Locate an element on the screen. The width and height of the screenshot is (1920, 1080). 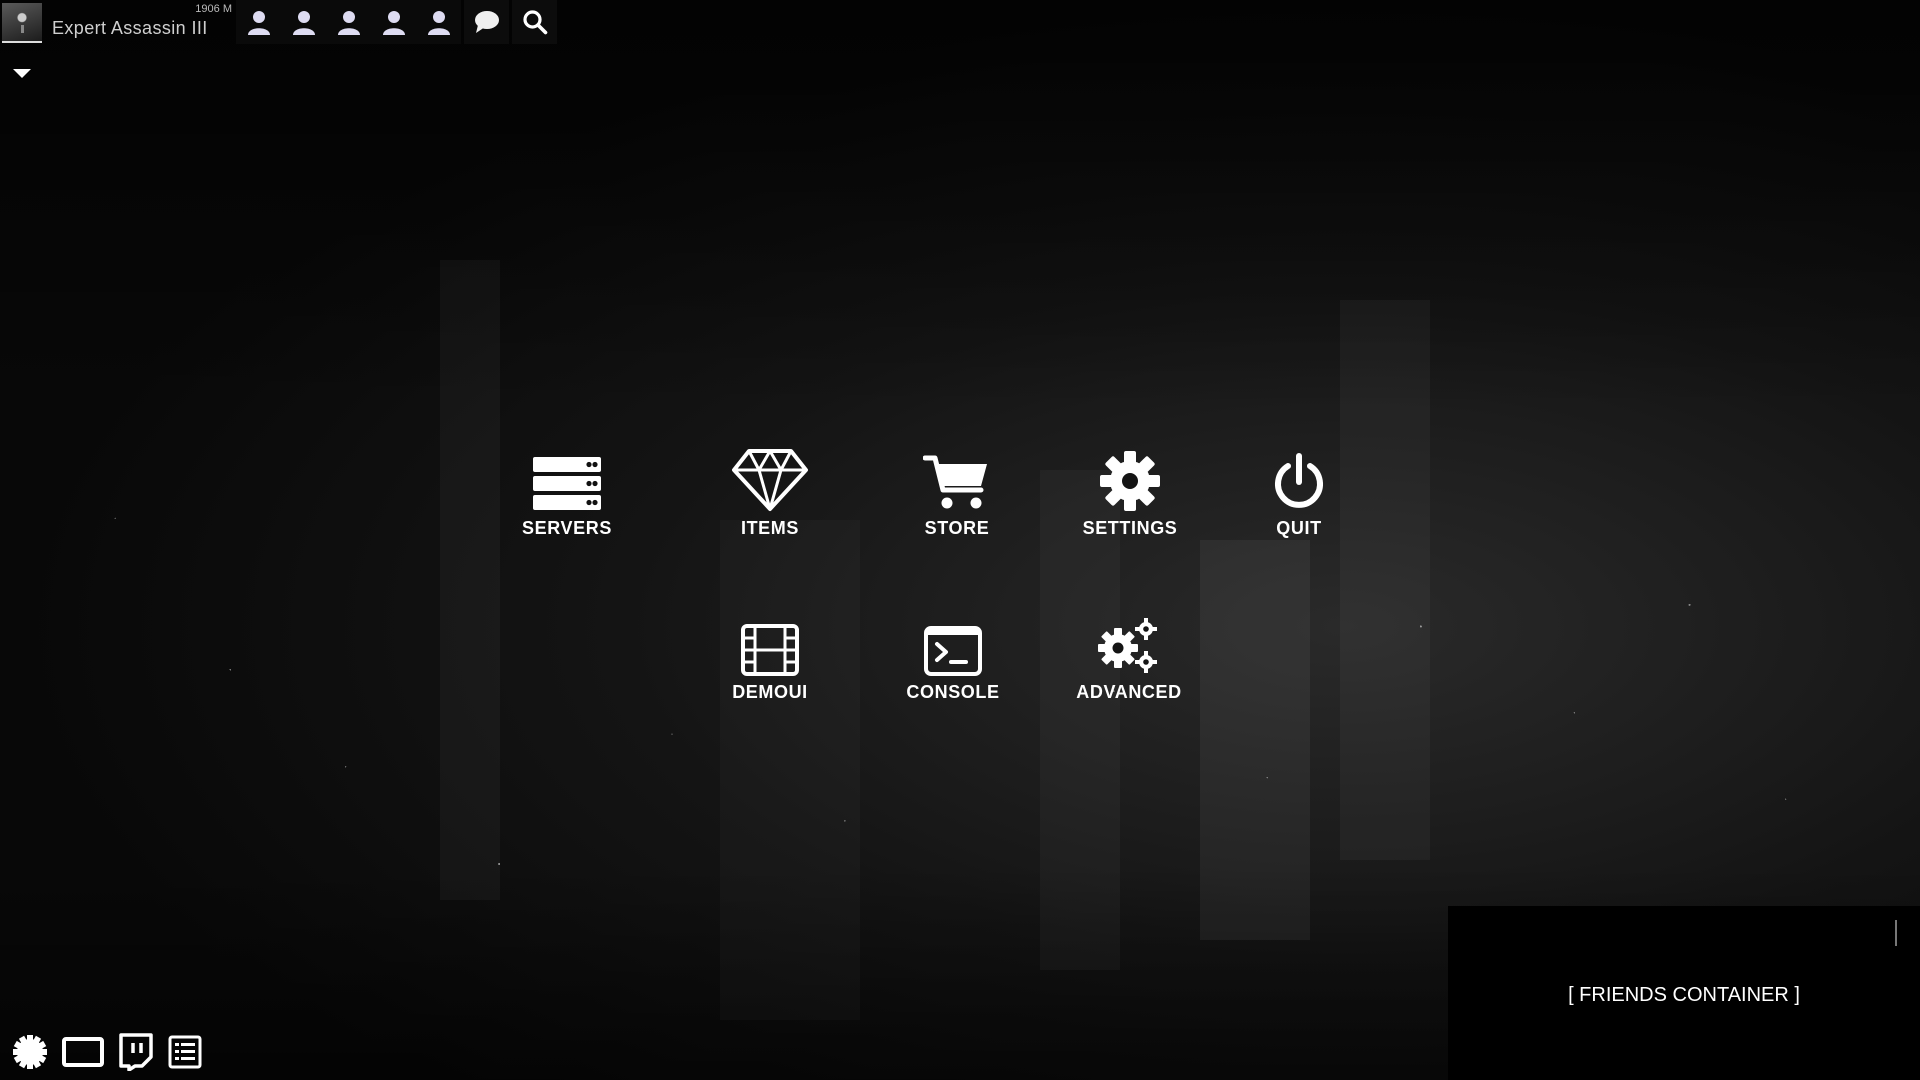
servers-button: SERVERS is located at coordinates (567, 492).